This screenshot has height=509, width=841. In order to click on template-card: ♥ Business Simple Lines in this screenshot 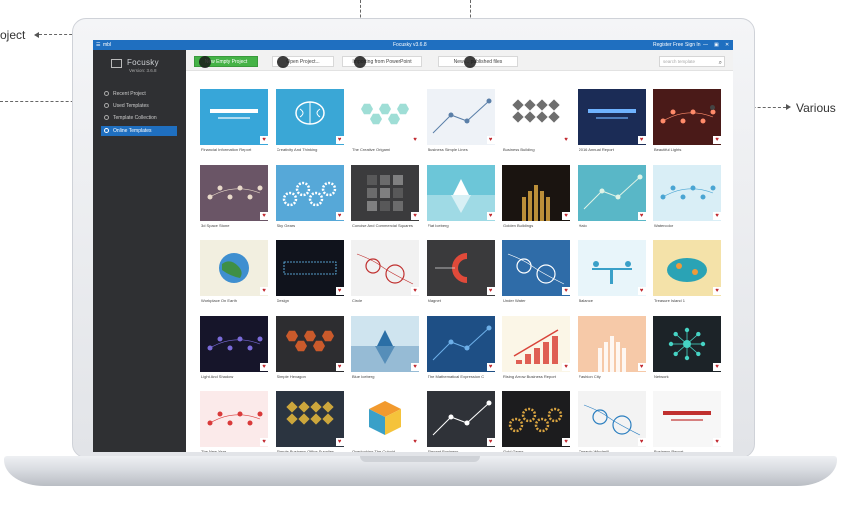, I will do `click(460, 124)`.